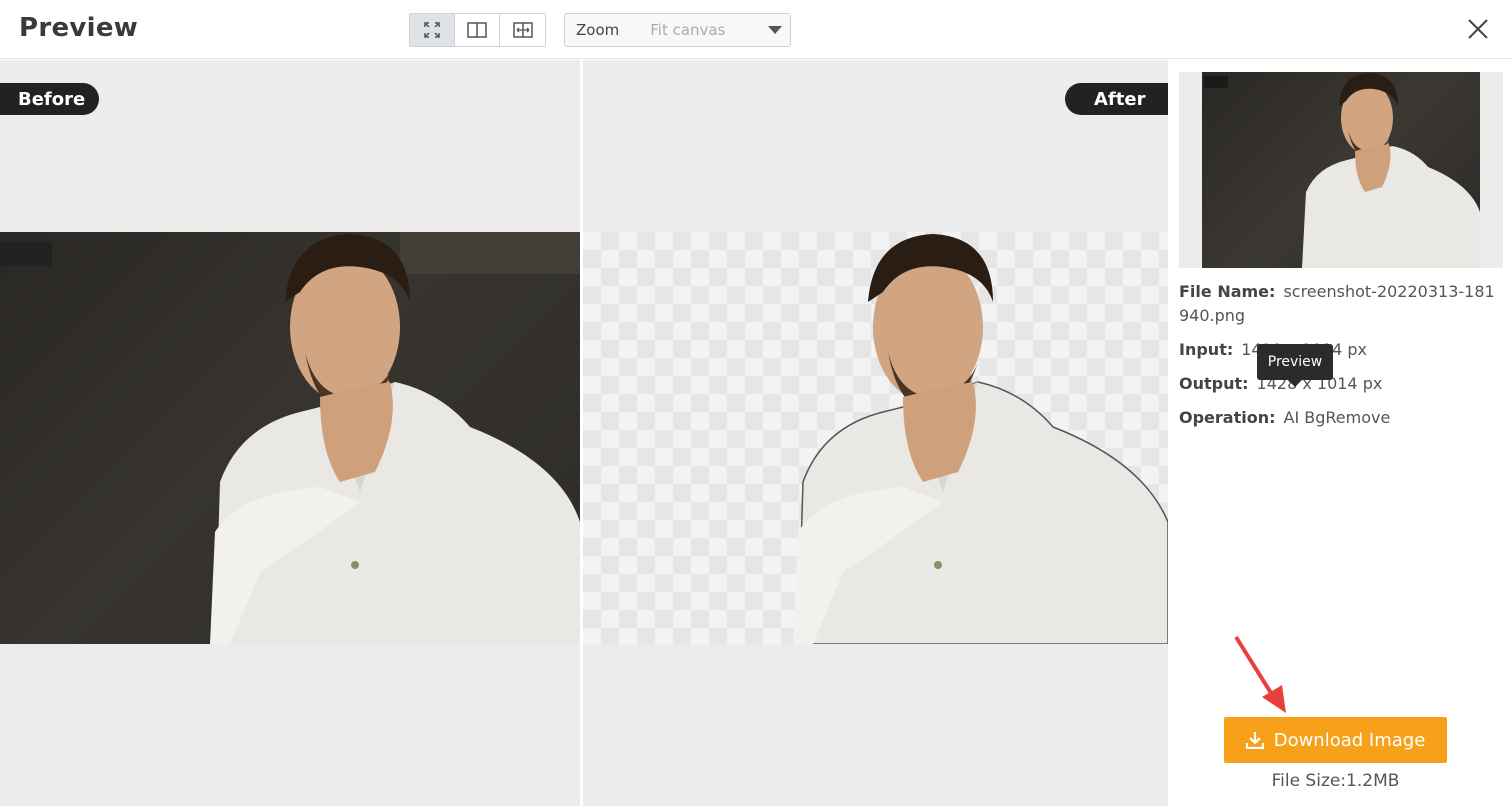  I want to click on portrait-cutout-illustration, so click(980, 439).